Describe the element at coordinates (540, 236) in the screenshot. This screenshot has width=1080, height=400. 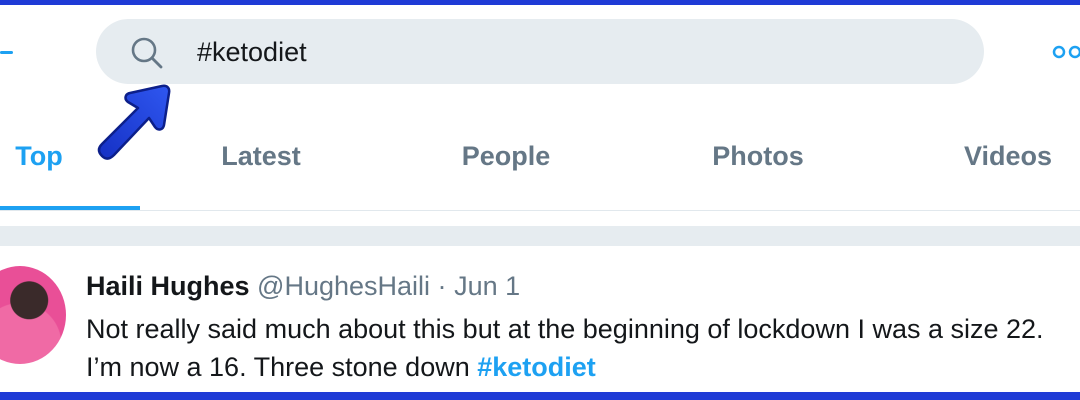
I see `section-gap` at that location.